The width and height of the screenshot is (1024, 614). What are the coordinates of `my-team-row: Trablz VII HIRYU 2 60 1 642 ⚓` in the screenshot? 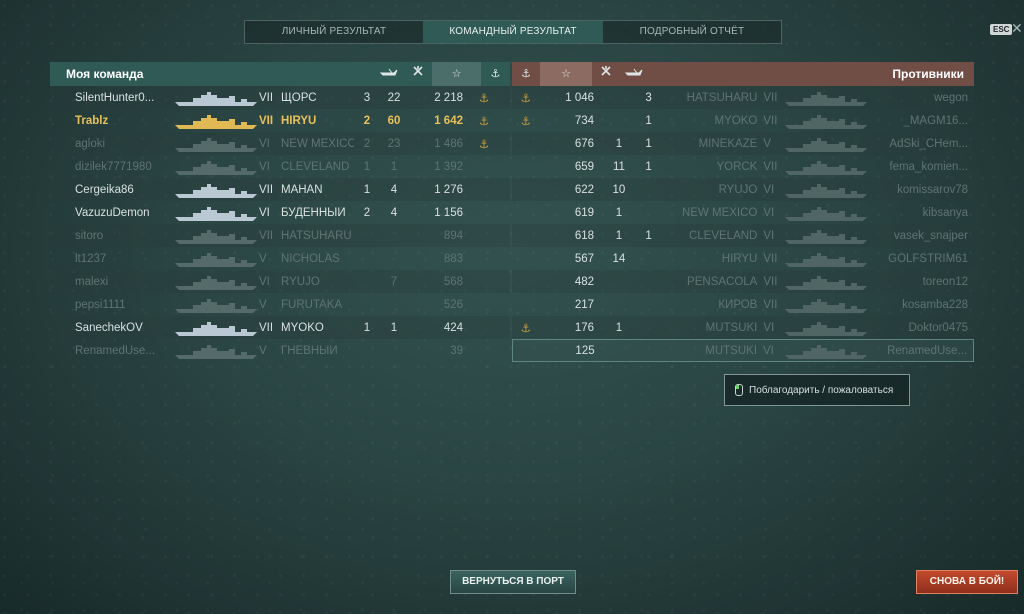 It's located at (280, 120).